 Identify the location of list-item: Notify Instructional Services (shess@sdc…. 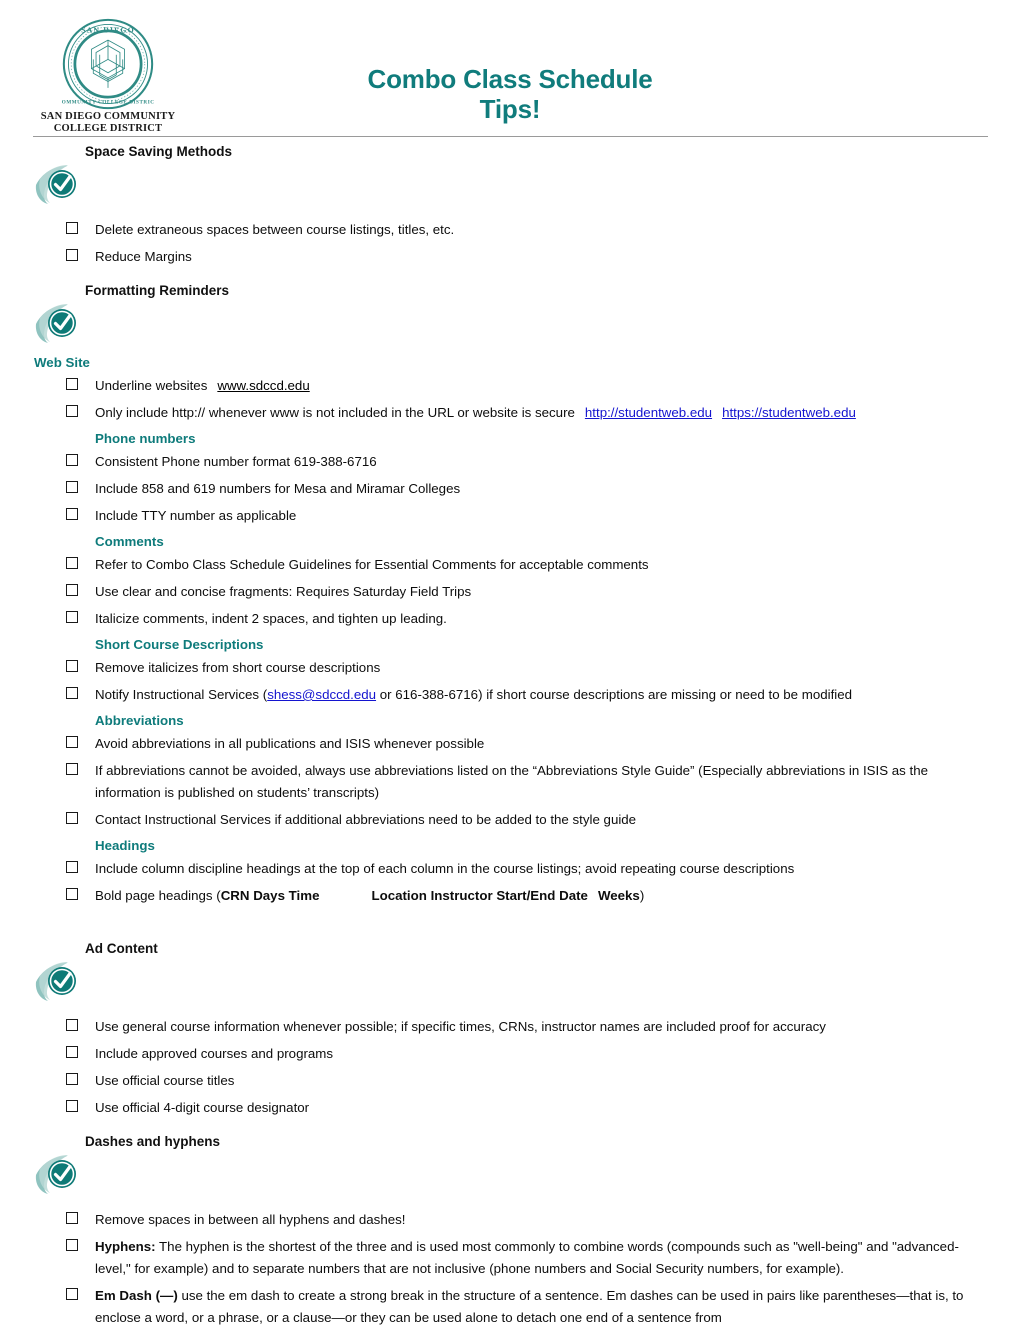
(510, 695).